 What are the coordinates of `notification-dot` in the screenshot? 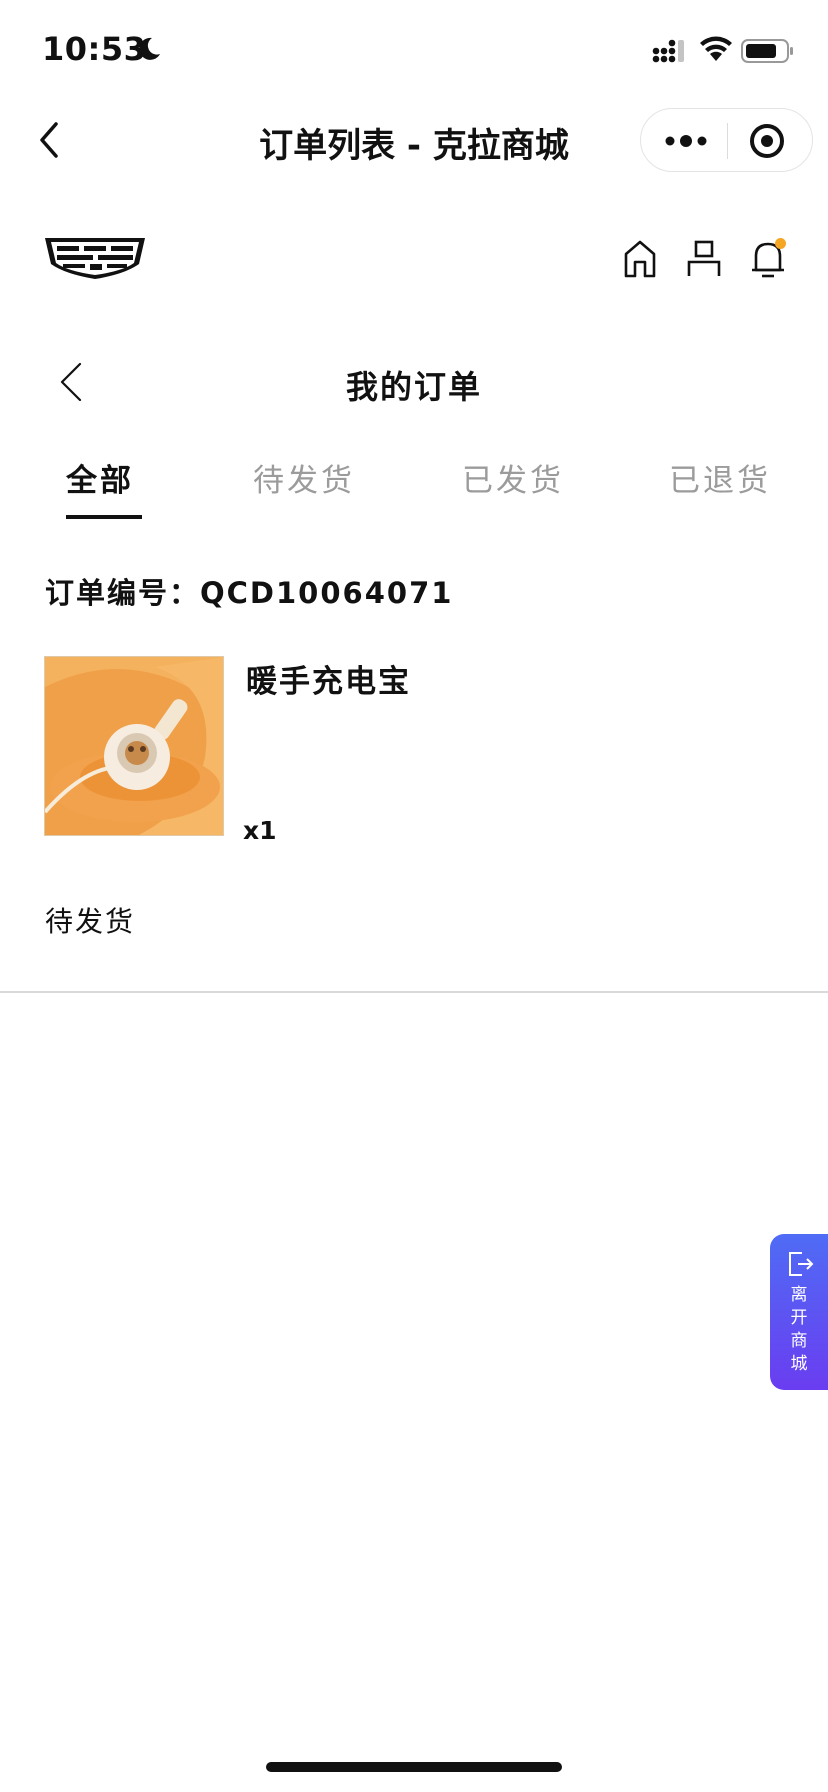 It's located at (780, 243).